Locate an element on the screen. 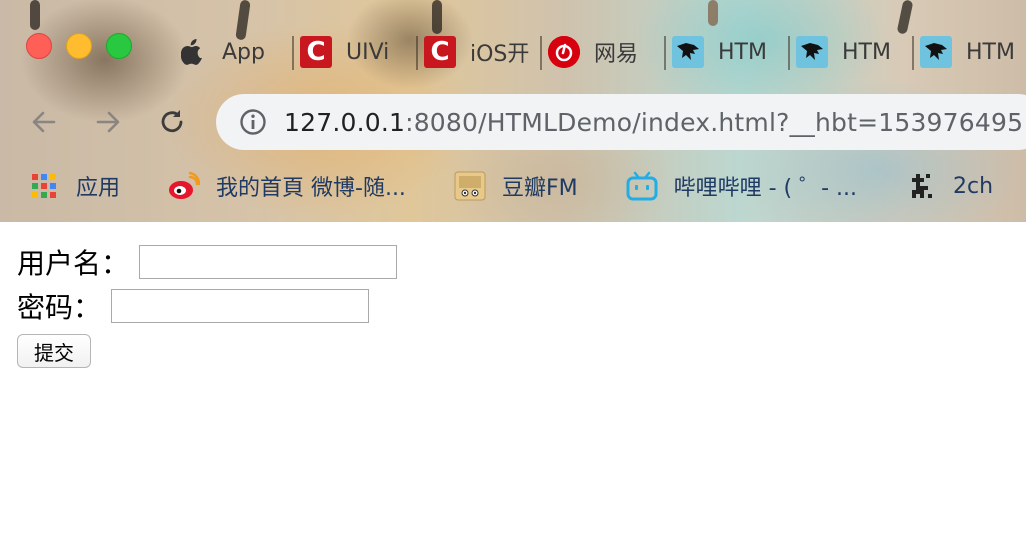 This screenshot has height=554, width=1026. back-button is located at coordinates (44, 122).